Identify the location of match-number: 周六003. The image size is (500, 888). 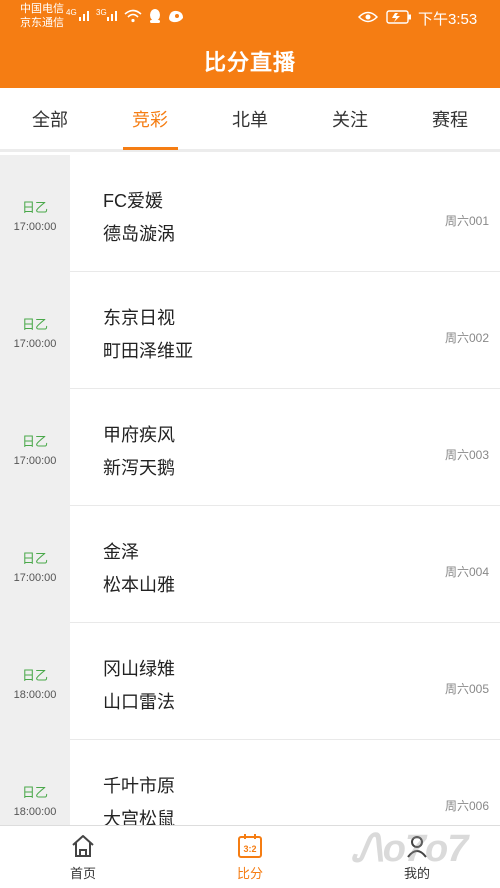
(466, 455).